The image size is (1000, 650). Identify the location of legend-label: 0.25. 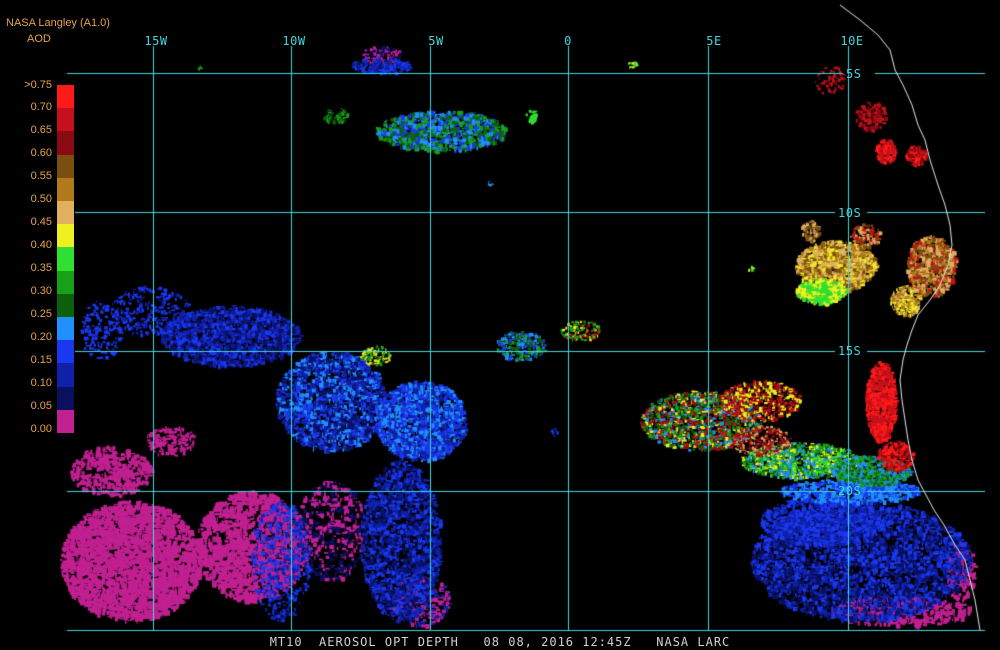
(41, 314).